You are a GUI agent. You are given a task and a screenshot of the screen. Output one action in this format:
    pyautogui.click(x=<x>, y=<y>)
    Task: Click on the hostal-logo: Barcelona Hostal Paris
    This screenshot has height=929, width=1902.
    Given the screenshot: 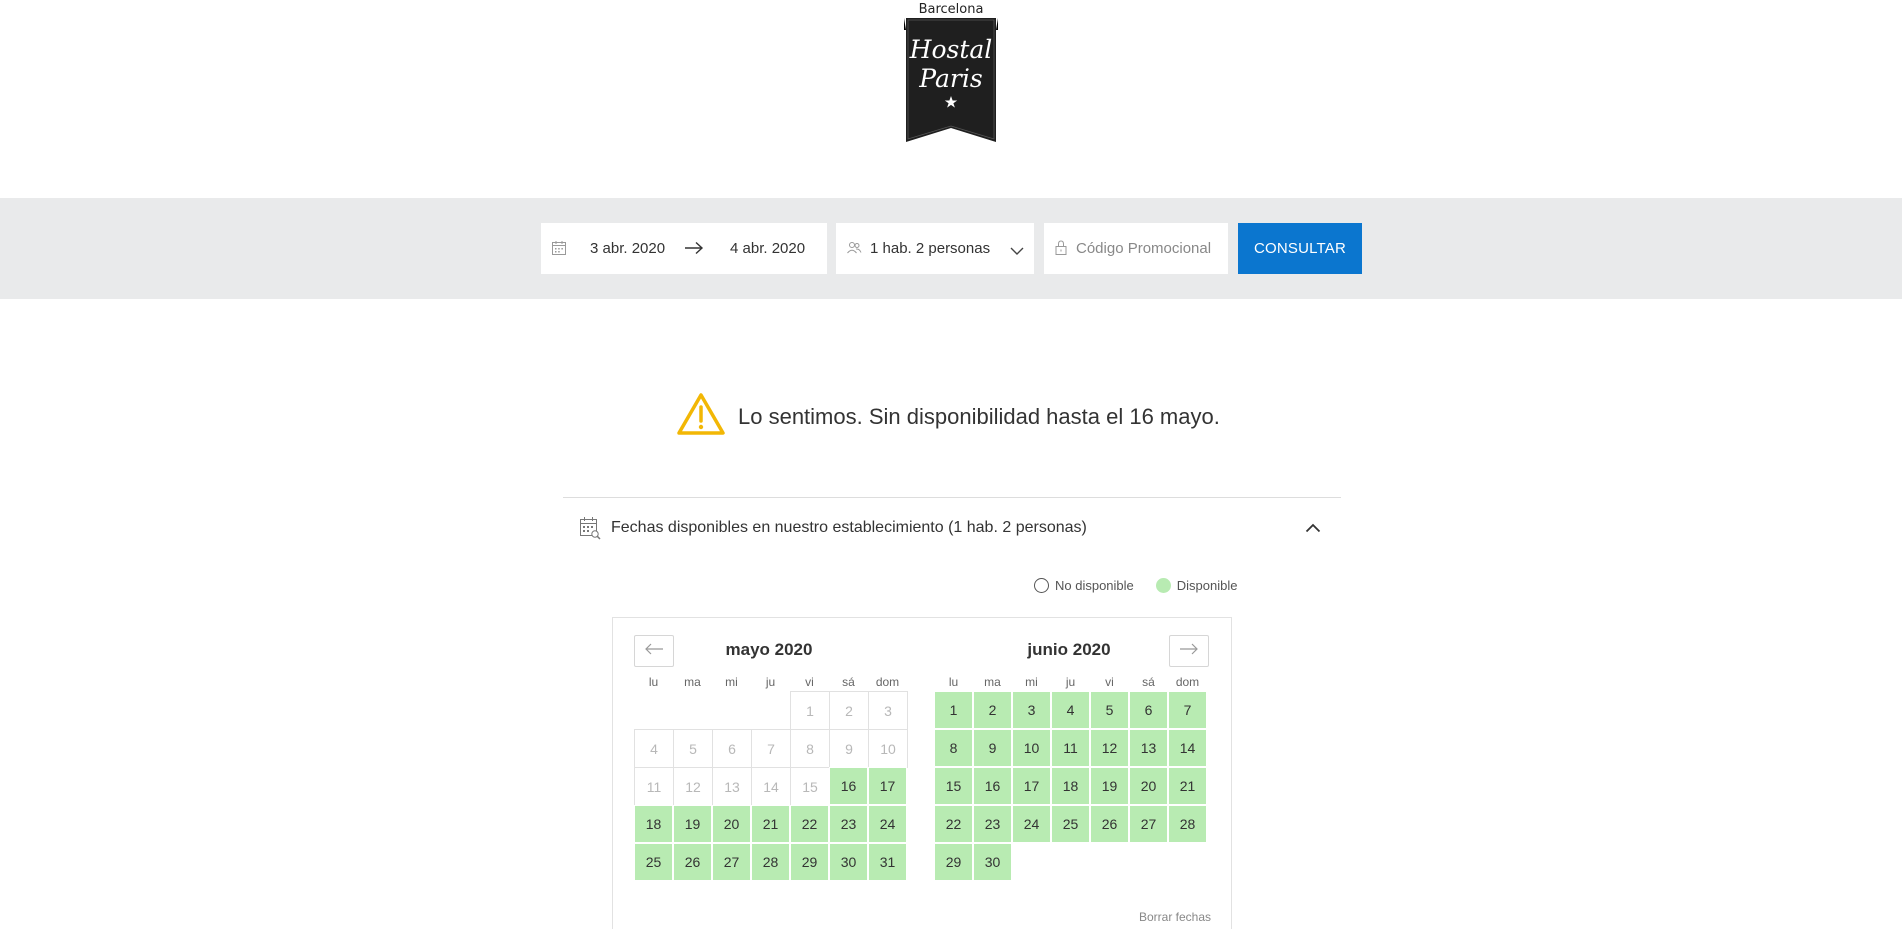 What is the action you would take?
    pyautogui.click(x=951, y=75)
    